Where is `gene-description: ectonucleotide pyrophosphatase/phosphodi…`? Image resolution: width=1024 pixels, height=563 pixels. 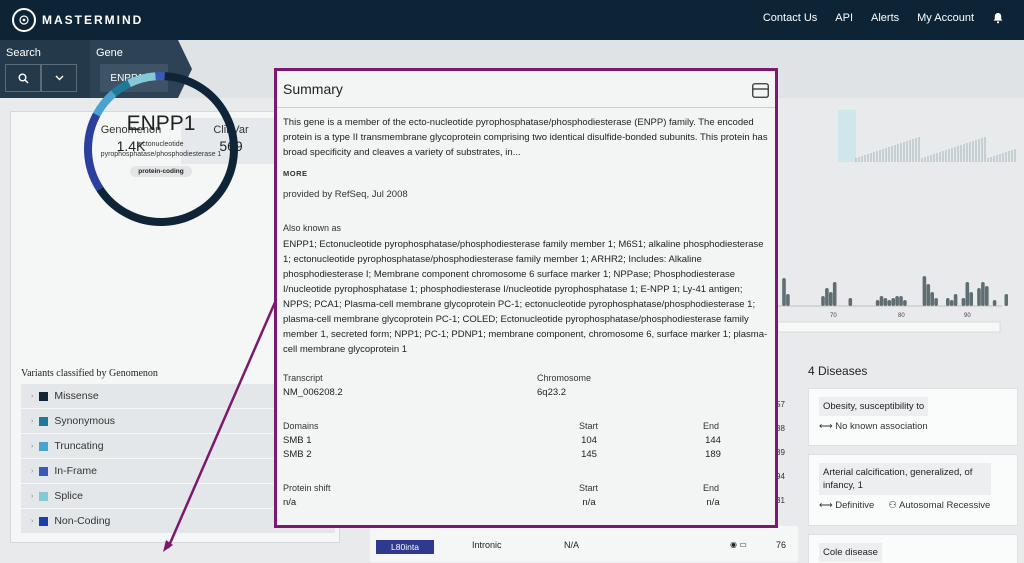
gene-description: ectonucleotide pyrophosphatase/phosphodi… is located at coordinates (161, 149).